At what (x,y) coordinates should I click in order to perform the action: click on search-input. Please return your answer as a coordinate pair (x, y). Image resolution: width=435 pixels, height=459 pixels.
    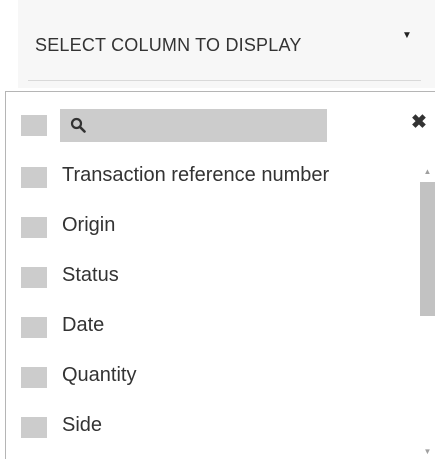
    Looking at the image, I should click on (193, 125).